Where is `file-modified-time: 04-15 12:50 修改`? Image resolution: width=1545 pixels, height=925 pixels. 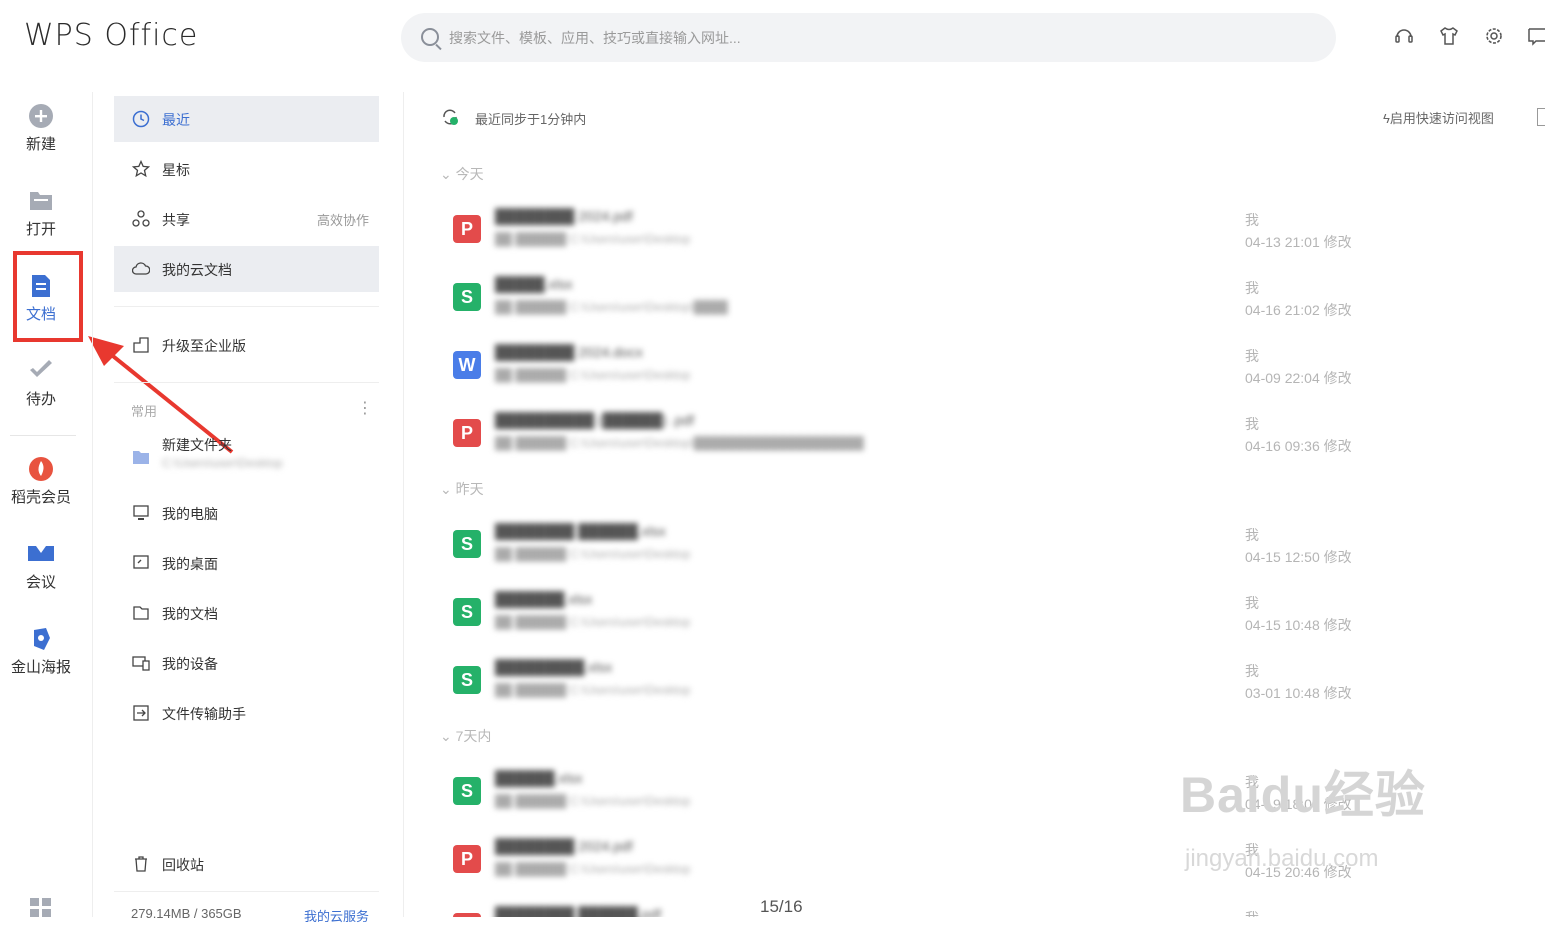
file-modified-time: 04-15 12:50 修改 is located at coordinates (1298, 557).